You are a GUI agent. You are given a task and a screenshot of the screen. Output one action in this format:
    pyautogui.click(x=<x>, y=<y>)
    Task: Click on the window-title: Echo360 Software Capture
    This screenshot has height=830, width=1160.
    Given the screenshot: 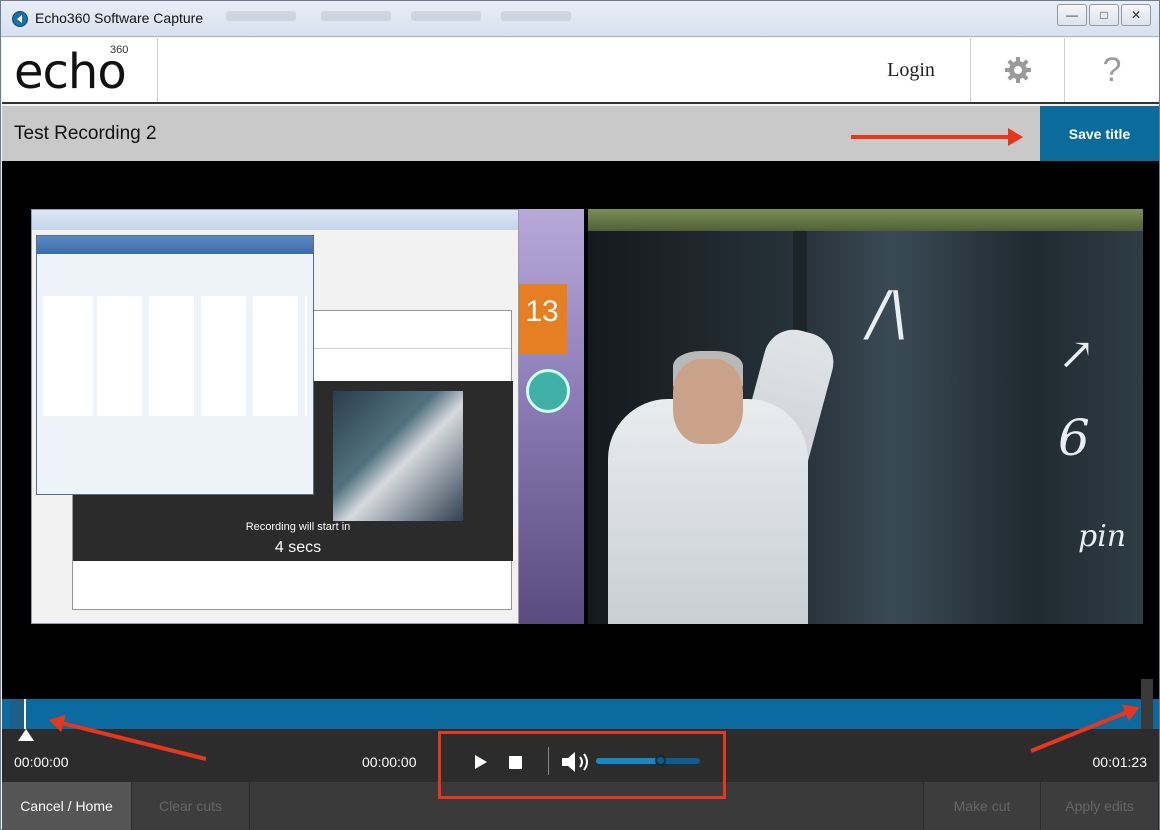 What is the action you would take?
    pyautogui.click(x=119, y=18)
    